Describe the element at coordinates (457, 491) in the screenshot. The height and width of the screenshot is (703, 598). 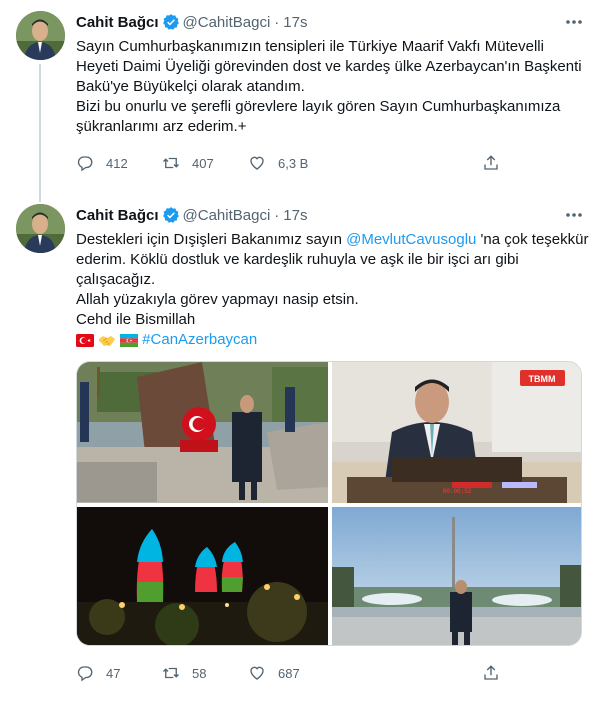
I see `tv-counter: 00:00:52` at that location.